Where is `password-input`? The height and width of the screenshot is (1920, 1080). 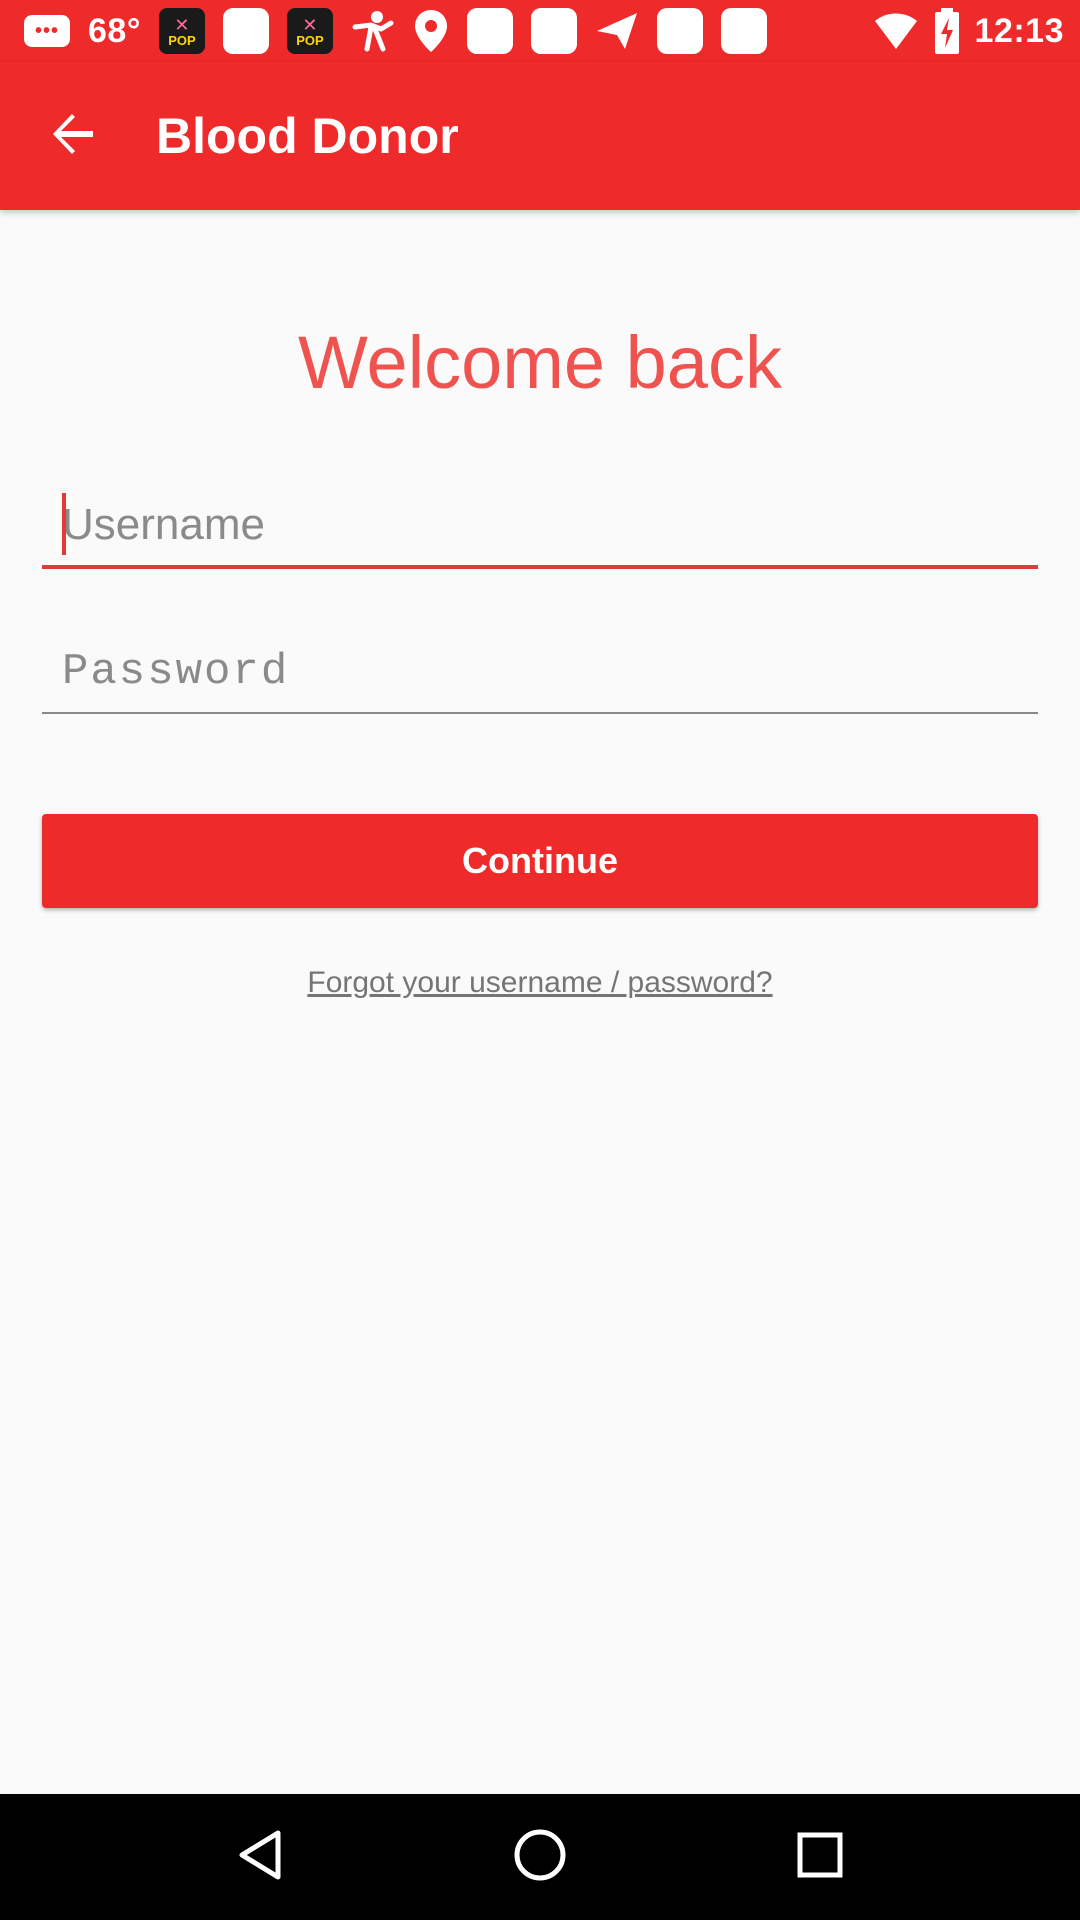
password-input is located at coordinates (540, 672).